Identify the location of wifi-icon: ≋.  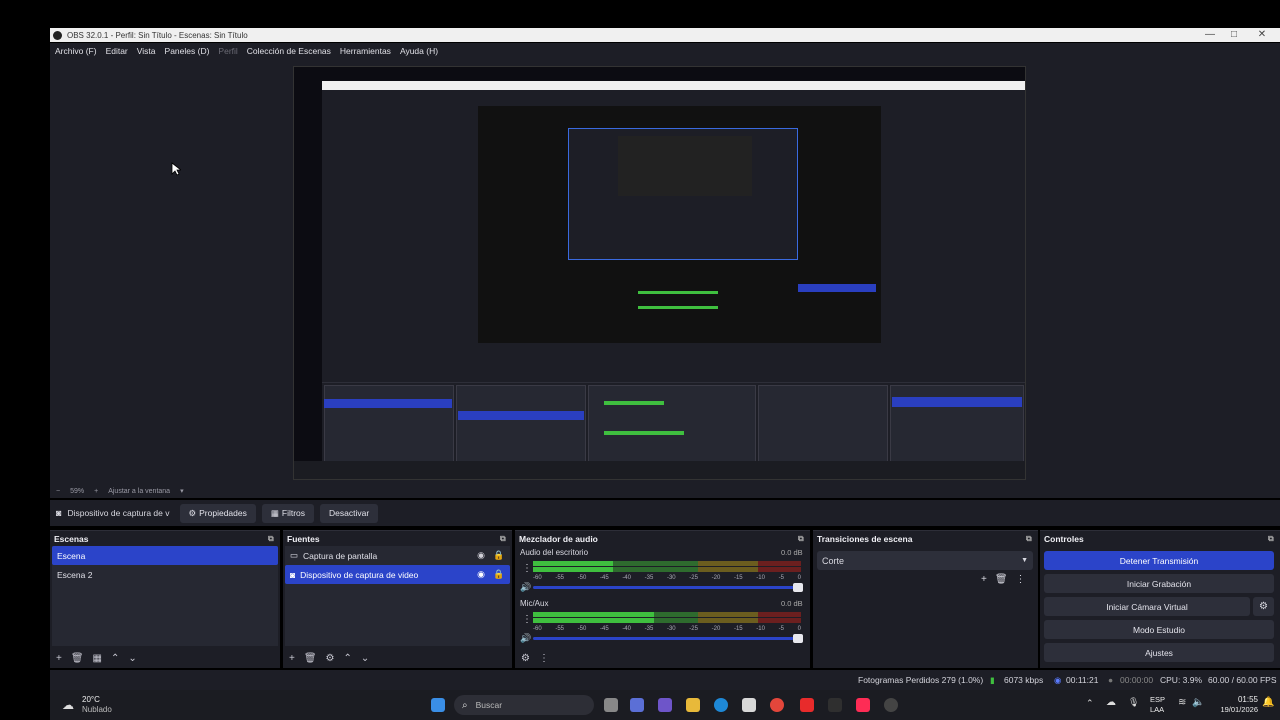
(1182, 702).